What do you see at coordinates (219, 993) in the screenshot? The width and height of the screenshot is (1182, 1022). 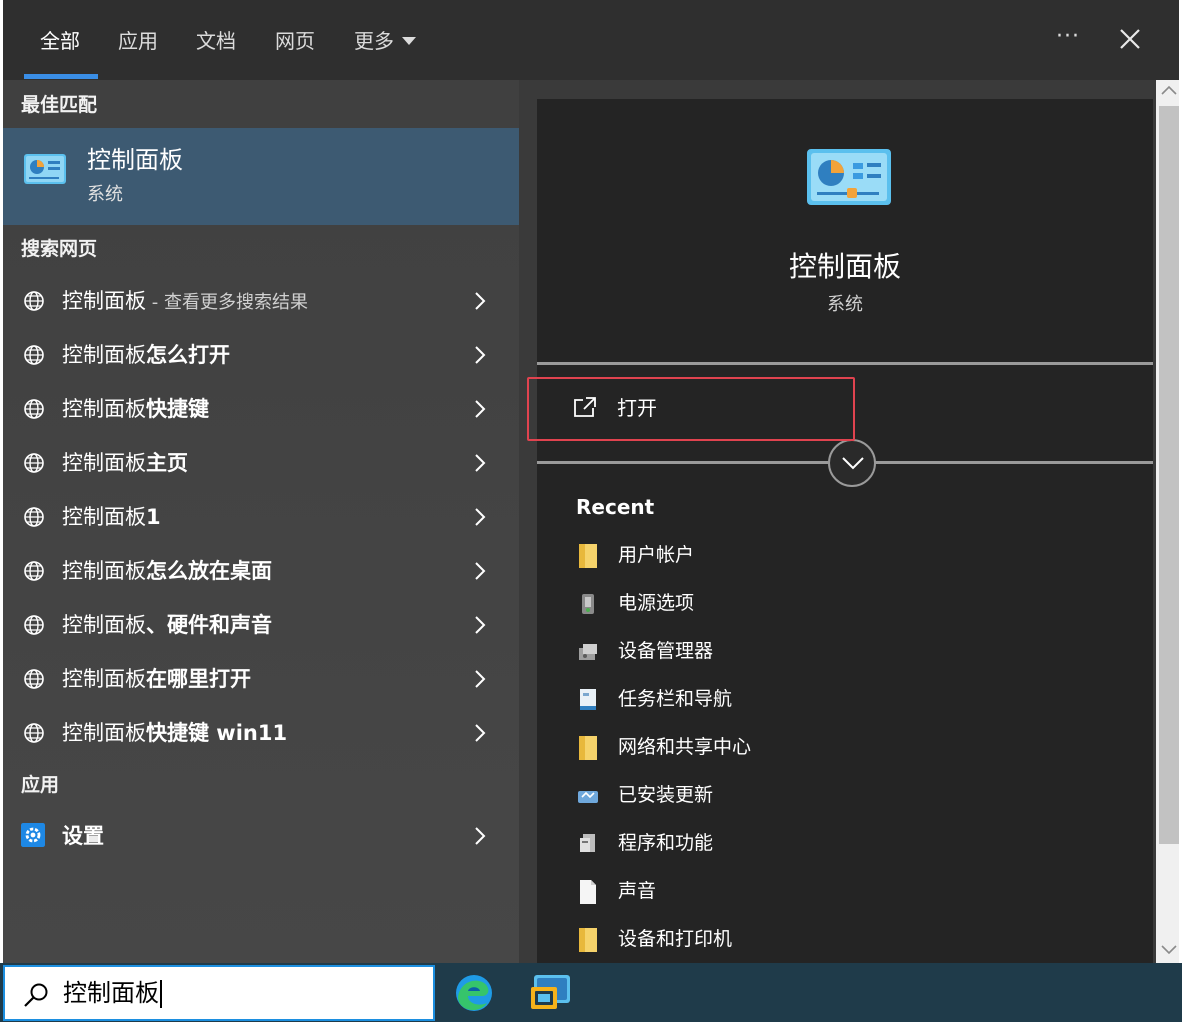 I see `search-input: 控制面板` at bounding box center [219, 993].